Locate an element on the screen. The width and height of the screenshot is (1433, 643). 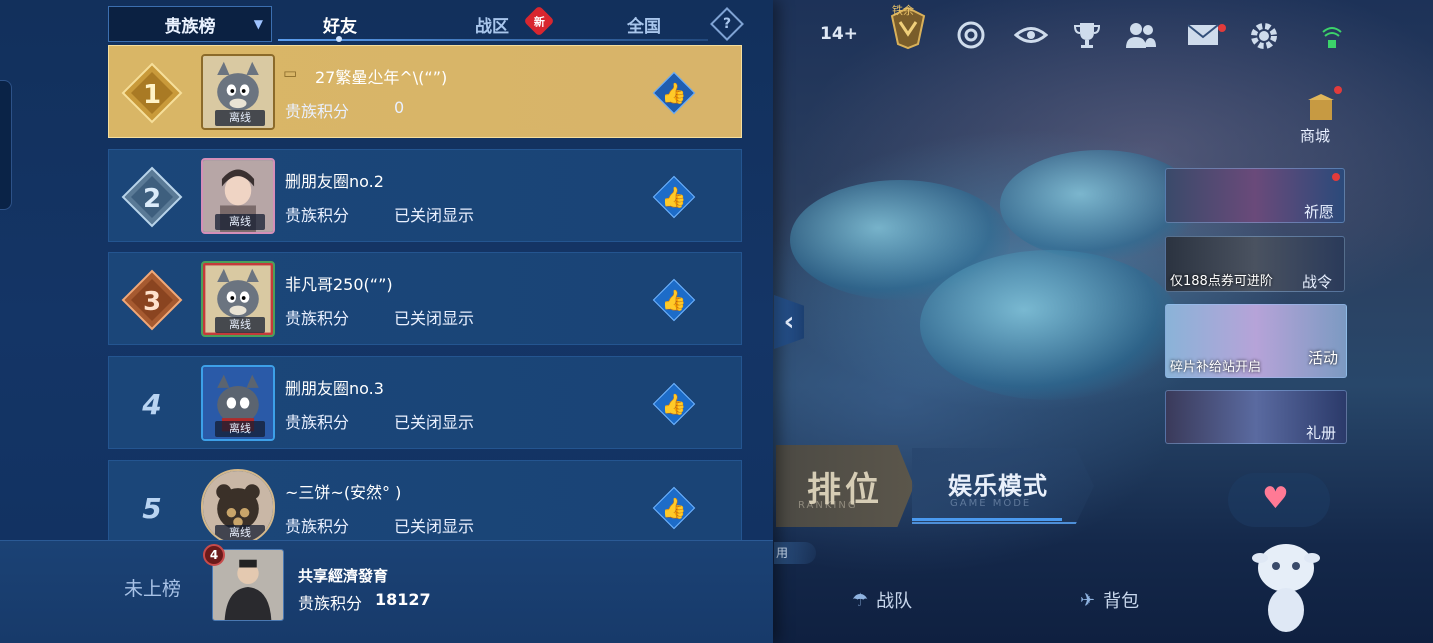
rank-type-label: 贵族榜 is located at coordinates (190, 26).